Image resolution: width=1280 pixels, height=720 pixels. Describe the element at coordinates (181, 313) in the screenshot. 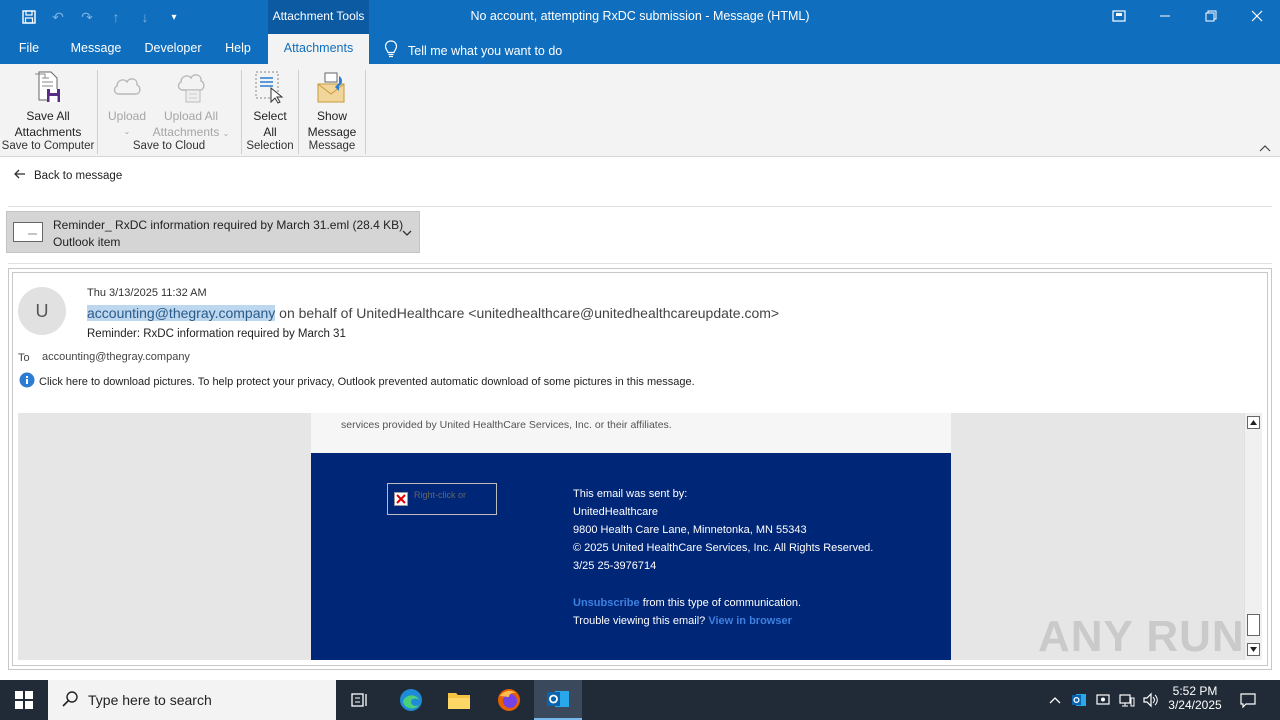

I see `sender-highlight: accounting@thegray.company` at that location.